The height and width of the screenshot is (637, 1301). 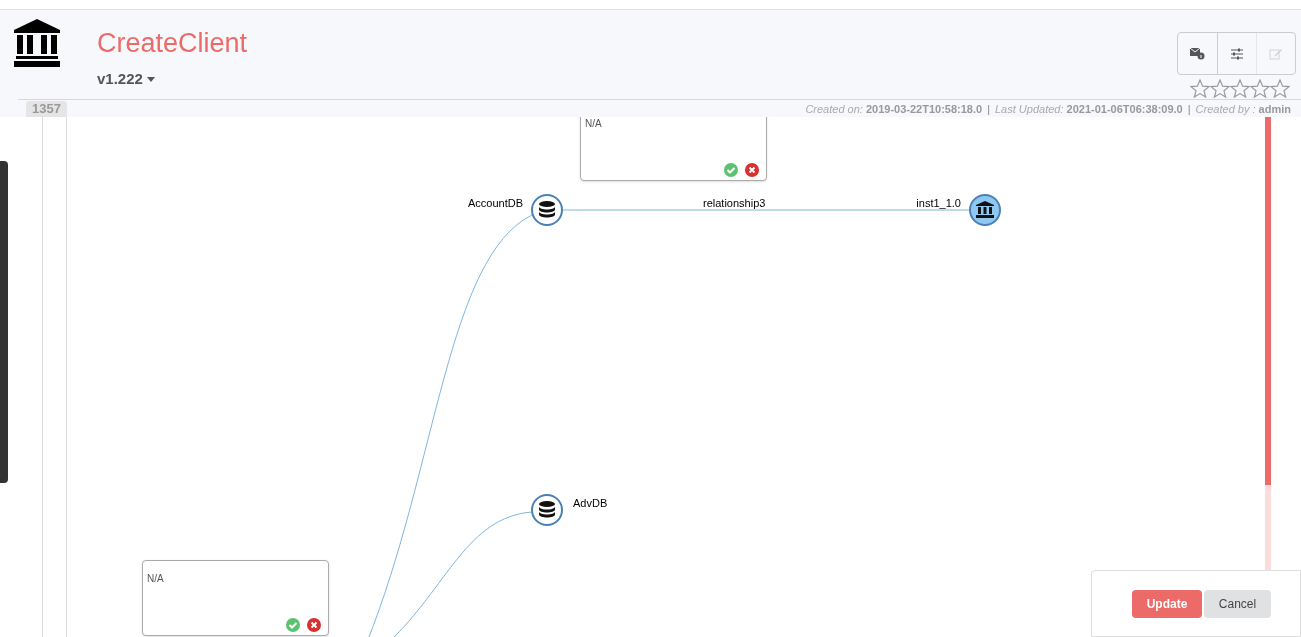 I want to click on meta-info: Created by : admin, so click(x=1243, y=109).